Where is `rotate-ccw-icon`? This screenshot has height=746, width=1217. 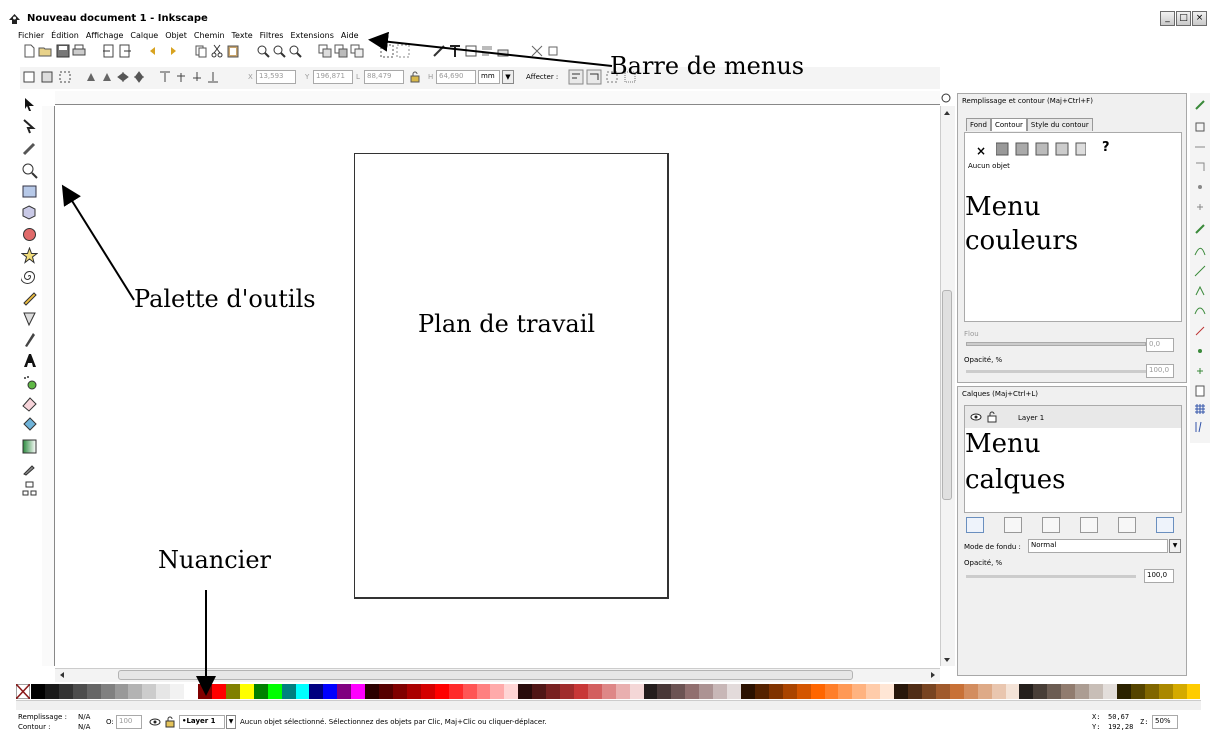
rotate-ccw-icon is located at coordinates (91, 77).